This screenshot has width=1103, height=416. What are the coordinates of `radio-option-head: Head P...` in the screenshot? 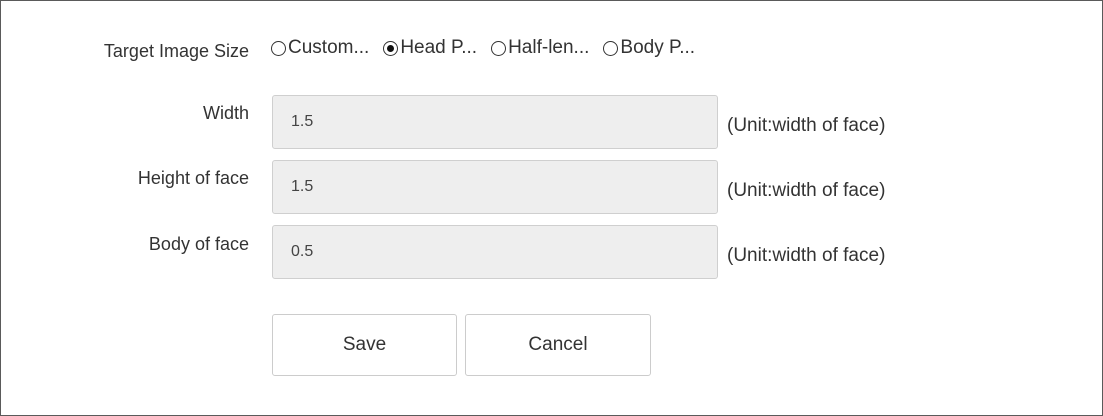 It's located at (430, 48).